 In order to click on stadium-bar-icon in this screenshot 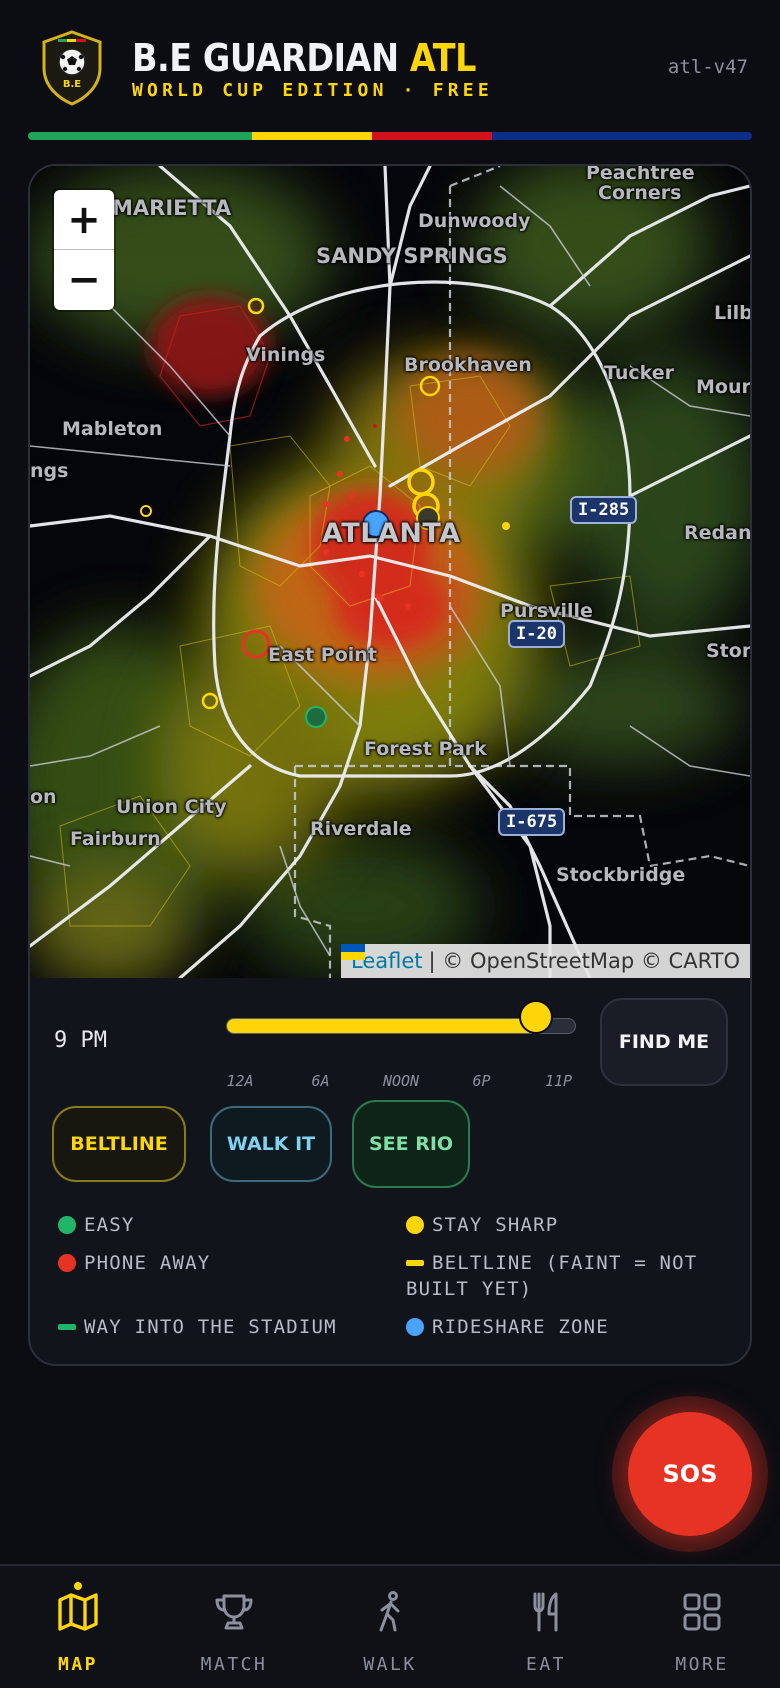, I will do `click(67, 1327)`.